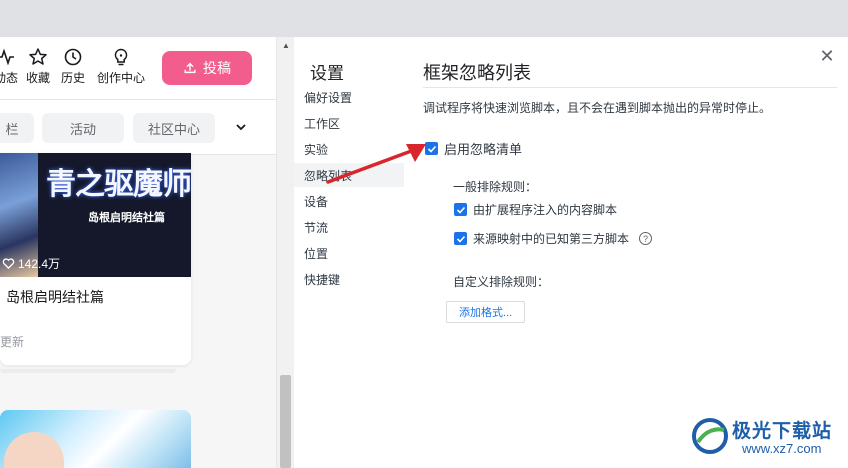 Image resolution: width=848 pixels, height=468 pixels. What do you see at coordinates (646, 238) in the screenshot?
I see `help-icon: ?` at bounding box center [646, 238].